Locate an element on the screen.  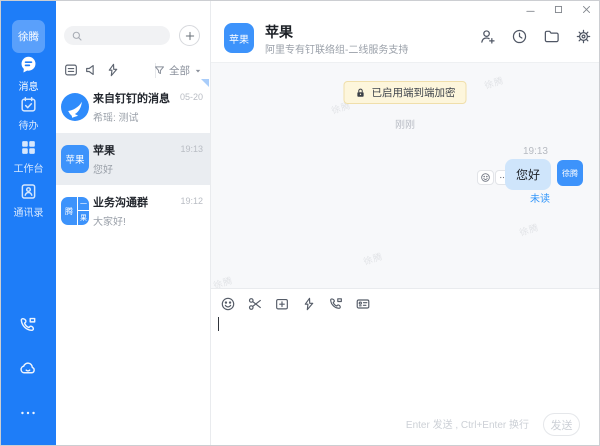
window-controls is located at coordinates (558, 9).